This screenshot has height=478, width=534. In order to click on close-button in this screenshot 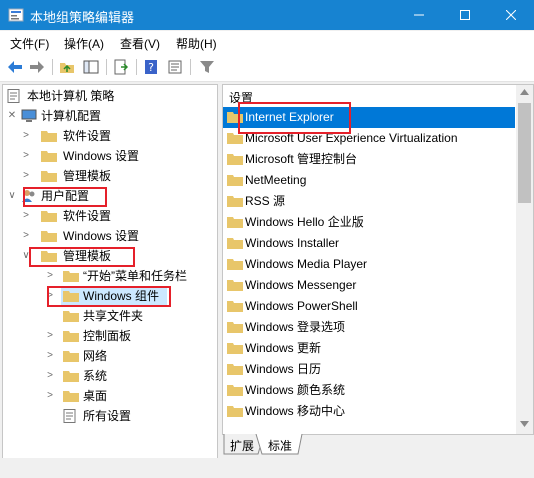, I will do `click(511, 15)`.